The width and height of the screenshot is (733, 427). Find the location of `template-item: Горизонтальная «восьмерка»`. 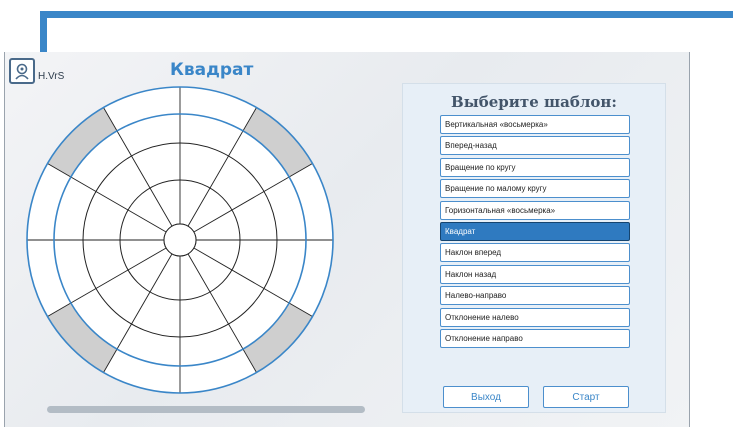

template-item: Горизонтальная «восьмерка» is located at coordinates (535, 210).